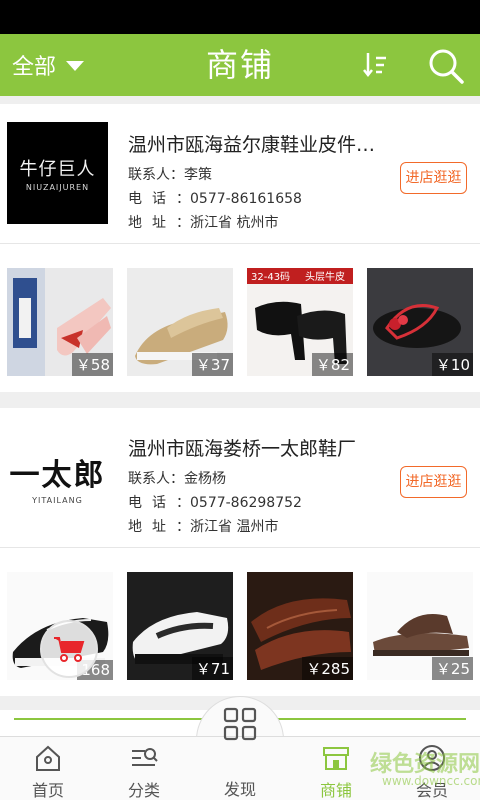 The image size is (480, 800). What do you see at coordinates (198, 175) in the screenshot?
I see `contact-value: 李策` at bounding box center [198, 175].